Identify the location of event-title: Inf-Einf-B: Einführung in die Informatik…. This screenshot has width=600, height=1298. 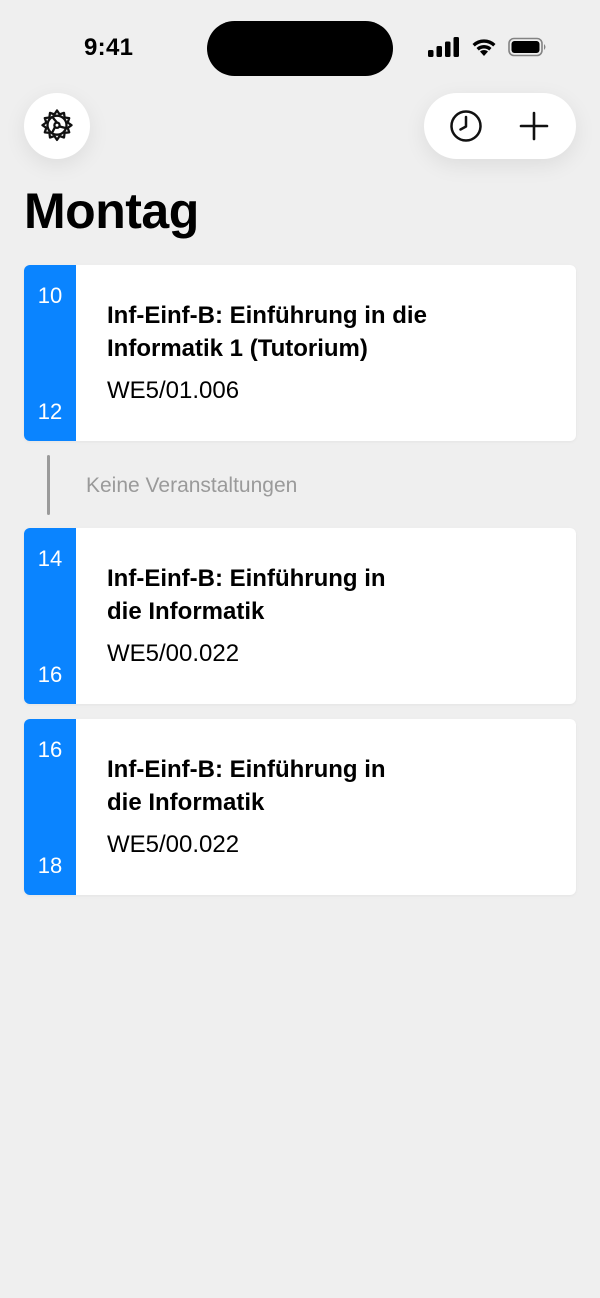
(331, 332).